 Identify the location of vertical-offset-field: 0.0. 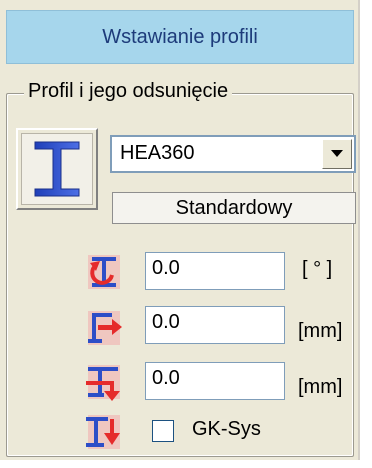
(215, 381).